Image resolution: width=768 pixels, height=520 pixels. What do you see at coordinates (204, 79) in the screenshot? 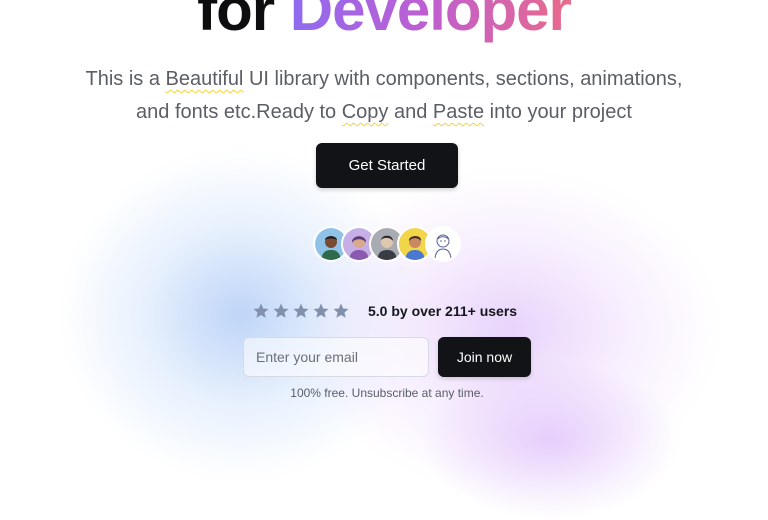
I see `subtitle-highlight-beautiful: Beautiful` at bounding box center [204, 79].